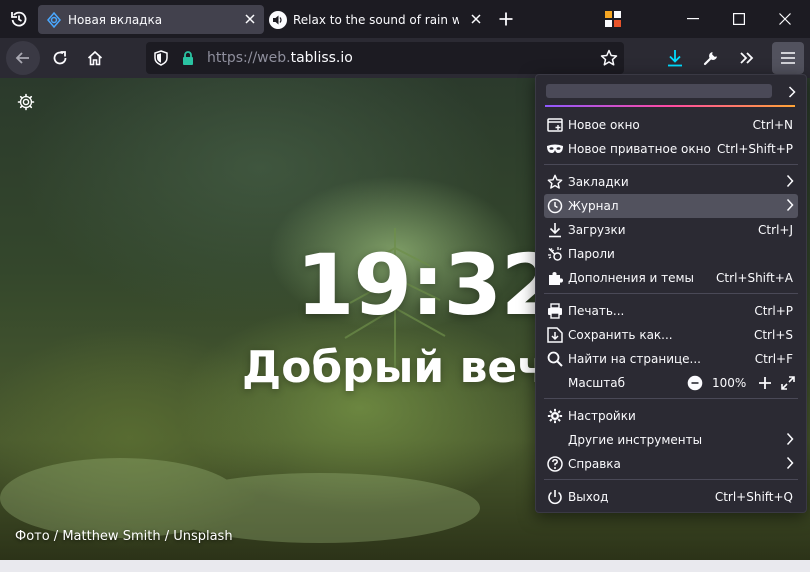 This screenshot has width=810, height=572. I want to click on reload-button, so click(60, 58).